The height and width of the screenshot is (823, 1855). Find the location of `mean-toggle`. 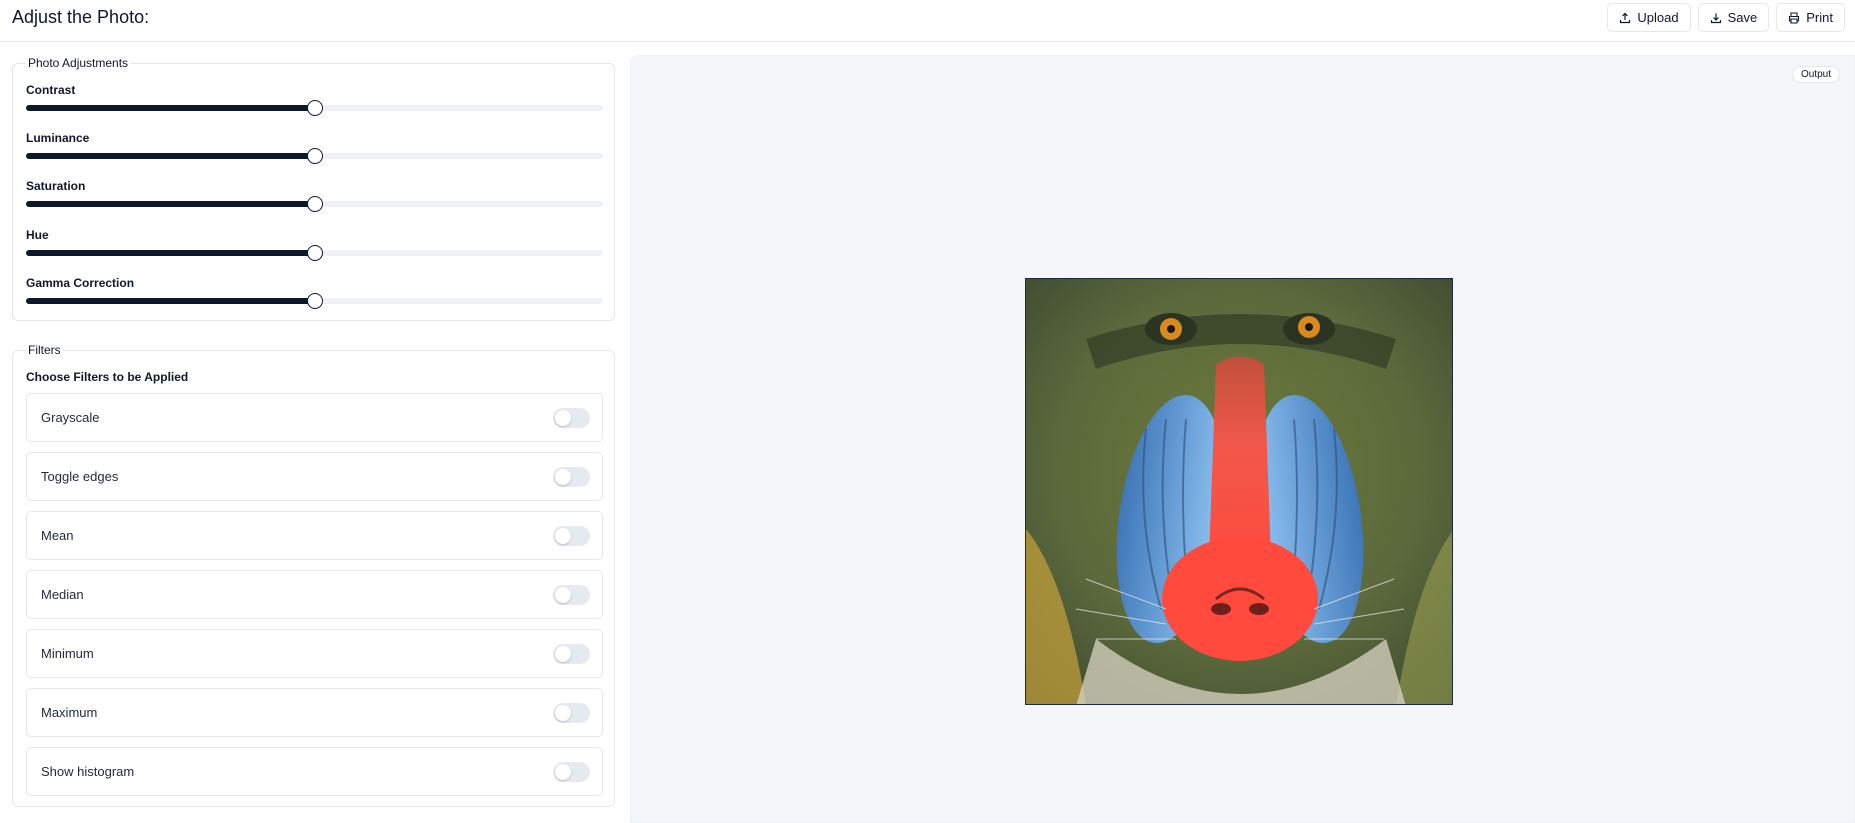

mean-toggle is located at coordinates (571, 536).